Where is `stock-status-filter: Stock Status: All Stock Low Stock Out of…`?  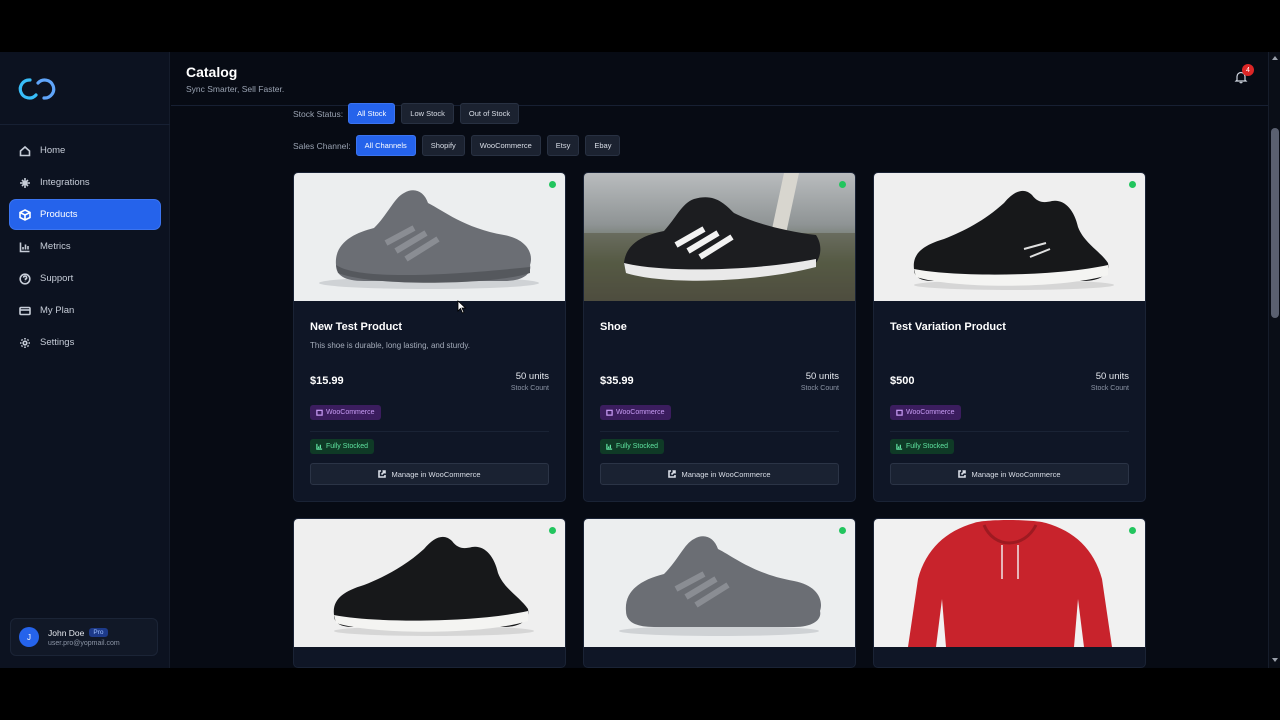 stock-status-filter: Stock Status: All Stock Low Stock Out of… is located at coordinates (409, 113).